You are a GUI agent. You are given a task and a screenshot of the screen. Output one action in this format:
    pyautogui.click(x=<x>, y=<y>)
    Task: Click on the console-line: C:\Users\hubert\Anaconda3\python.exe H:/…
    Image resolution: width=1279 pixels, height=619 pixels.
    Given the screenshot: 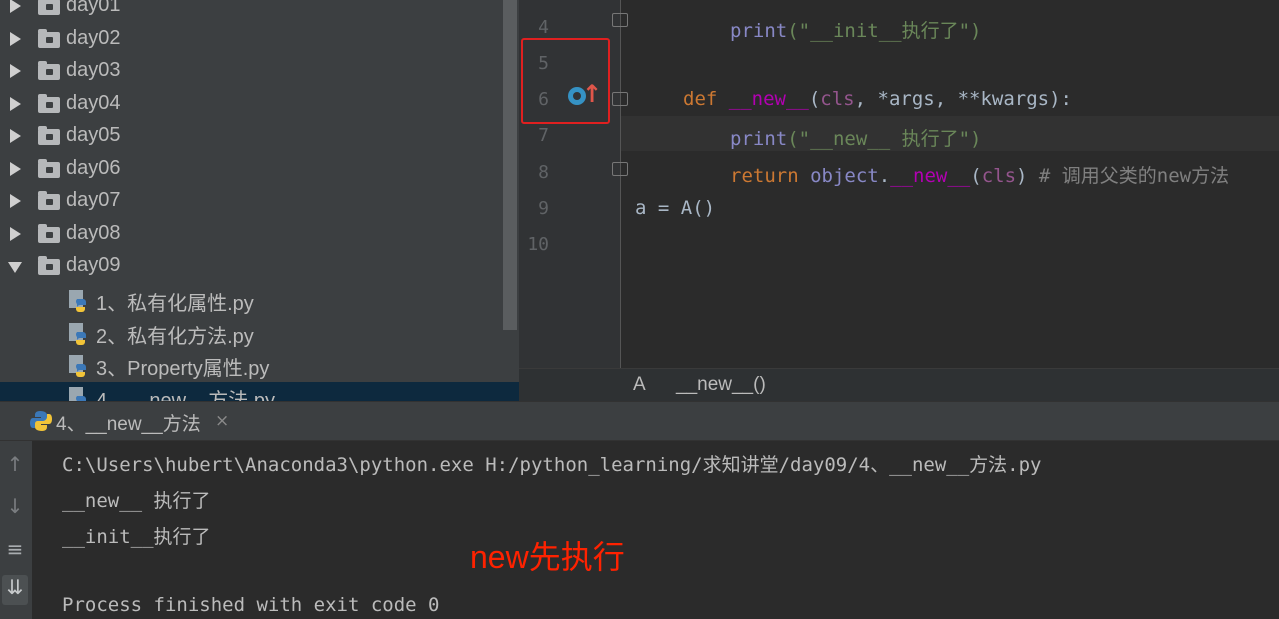 What is the action you would take?
    pyautogui.click(x=552, y=465)
    